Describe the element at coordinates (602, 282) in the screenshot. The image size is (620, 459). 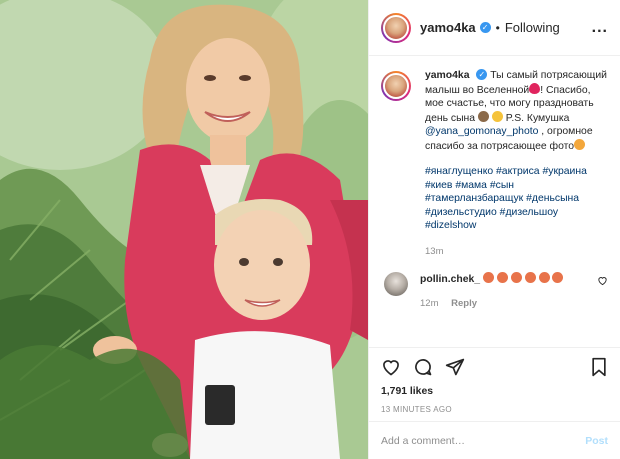
I see `like-comment-icon` at that location.